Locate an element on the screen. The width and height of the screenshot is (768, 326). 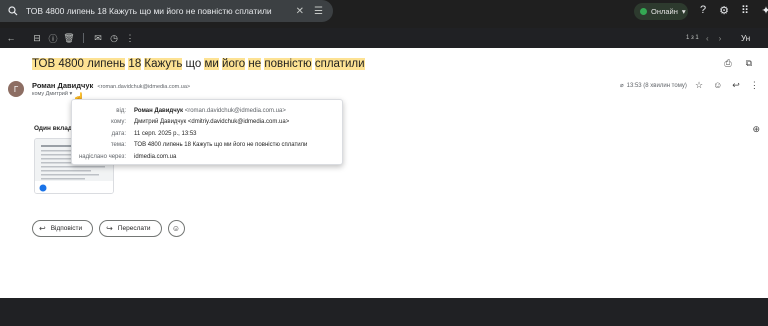
subject-part: ми is located at coordinates (211, 64).